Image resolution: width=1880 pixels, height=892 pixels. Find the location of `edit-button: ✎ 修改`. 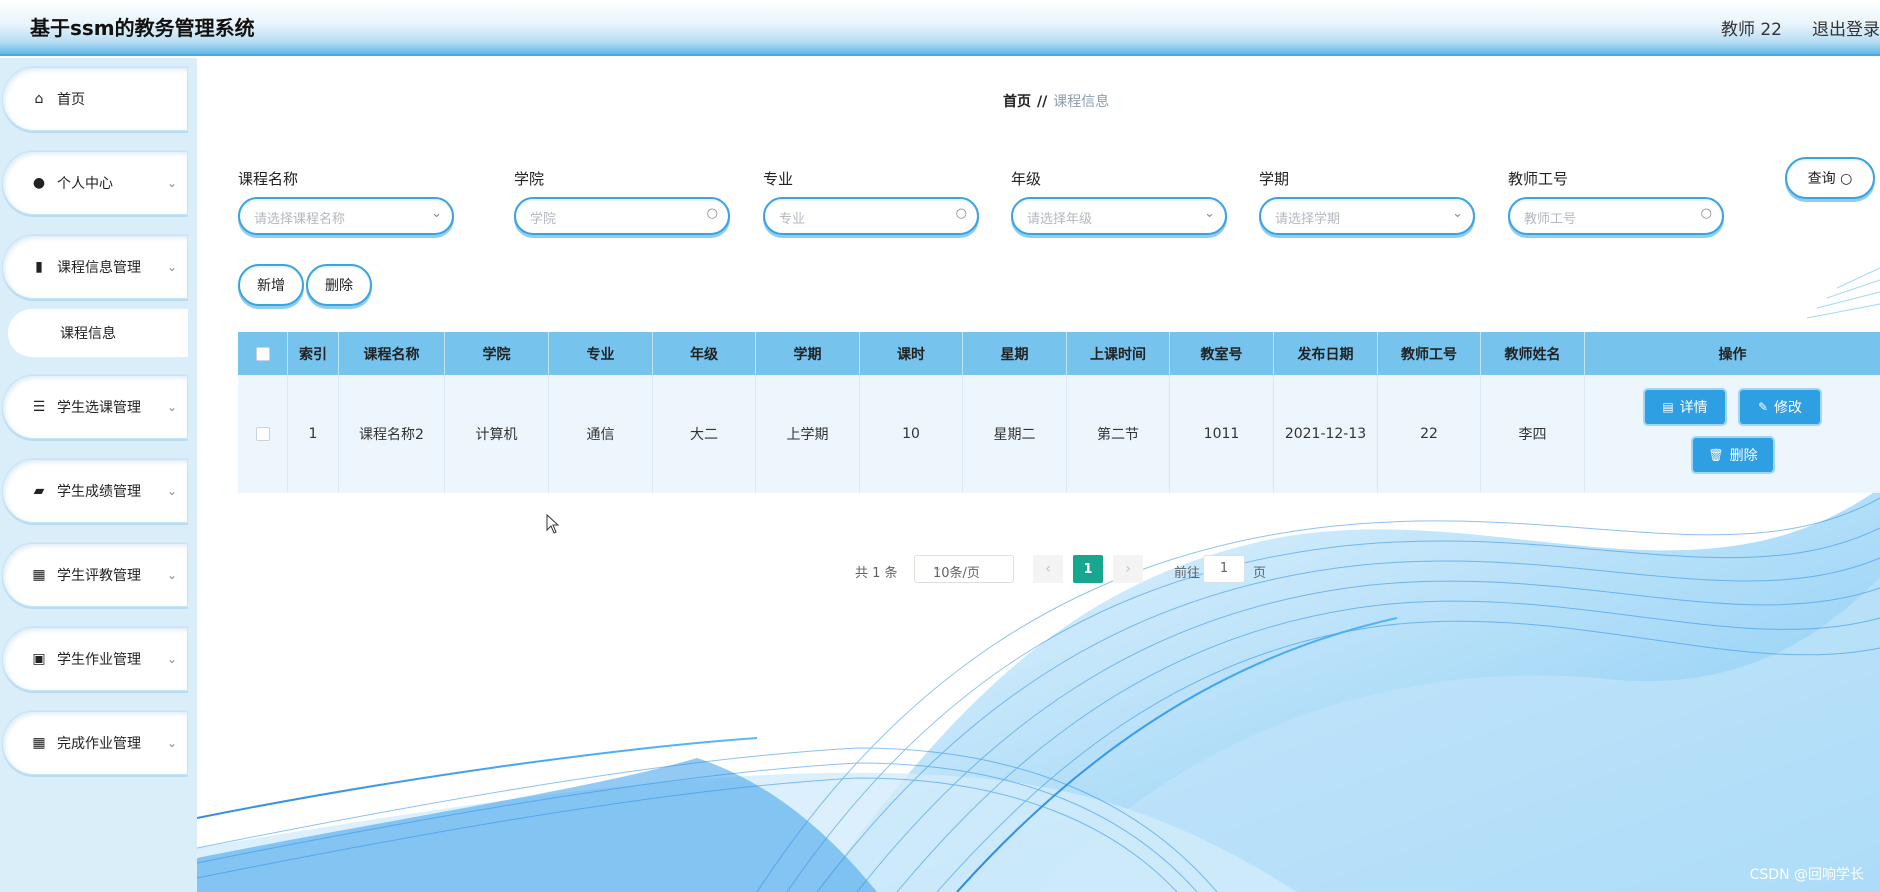

edit-button: ✎ 修改 is located at coordinates (1780, 407).